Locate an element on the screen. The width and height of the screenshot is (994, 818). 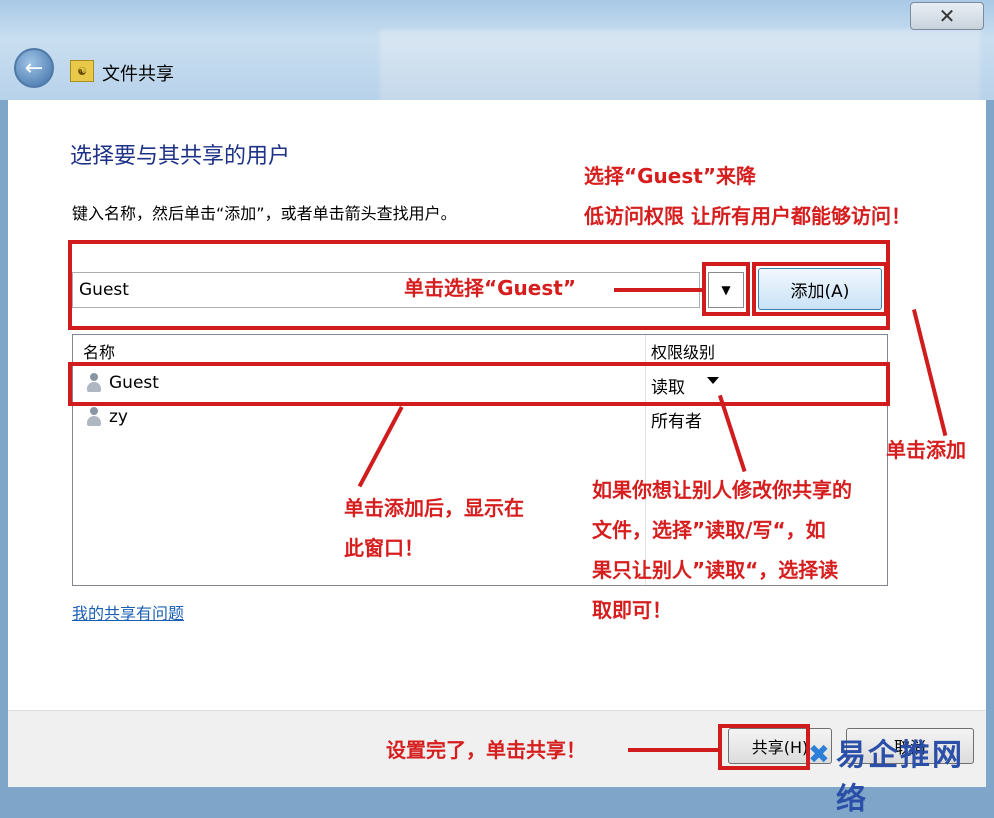
annotation-text: 文件，选择”读取/写“，如 is located at coordinates (709, 530).